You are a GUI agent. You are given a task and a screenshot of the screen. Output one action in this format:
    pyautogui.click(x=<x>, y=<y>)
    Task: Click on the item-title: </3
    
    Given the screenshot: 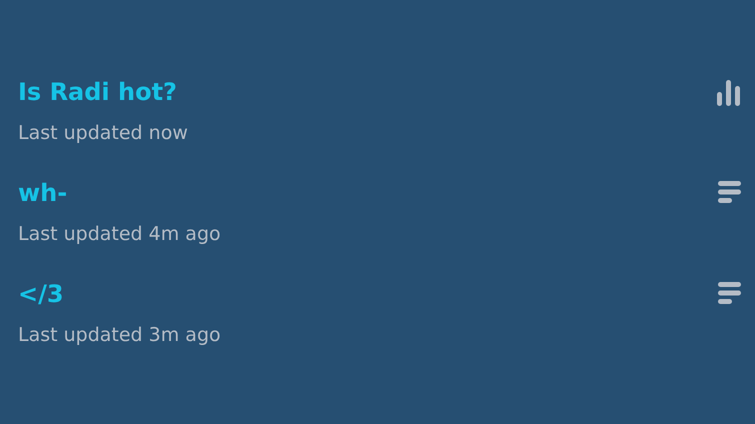 What is the action you would take?
    pyautogui.click(x=119, y=294)
    